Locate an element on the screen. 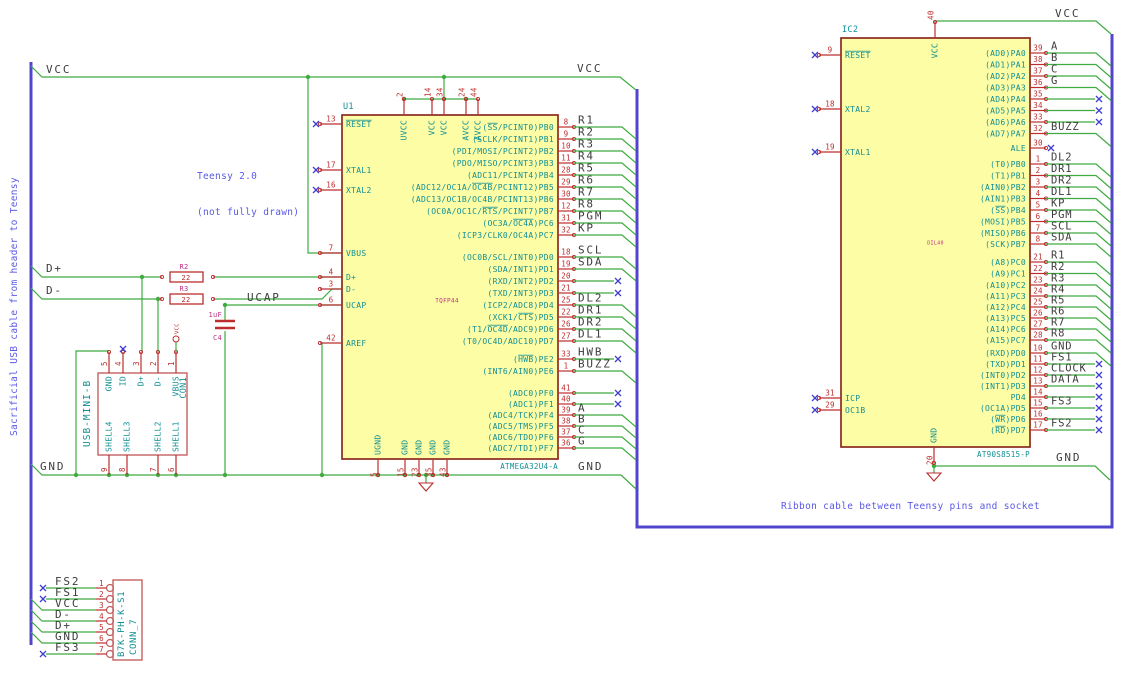  component-ref: R2 is located at coordinates (183, 267).